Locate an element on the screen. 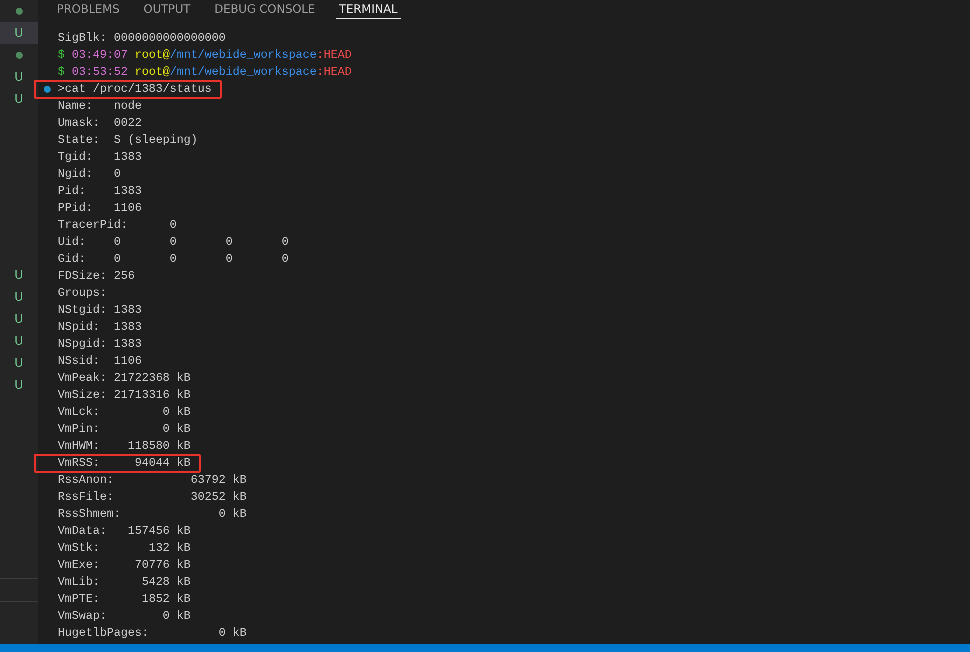  output-line: Groups: is located at coordinates (82, 293).